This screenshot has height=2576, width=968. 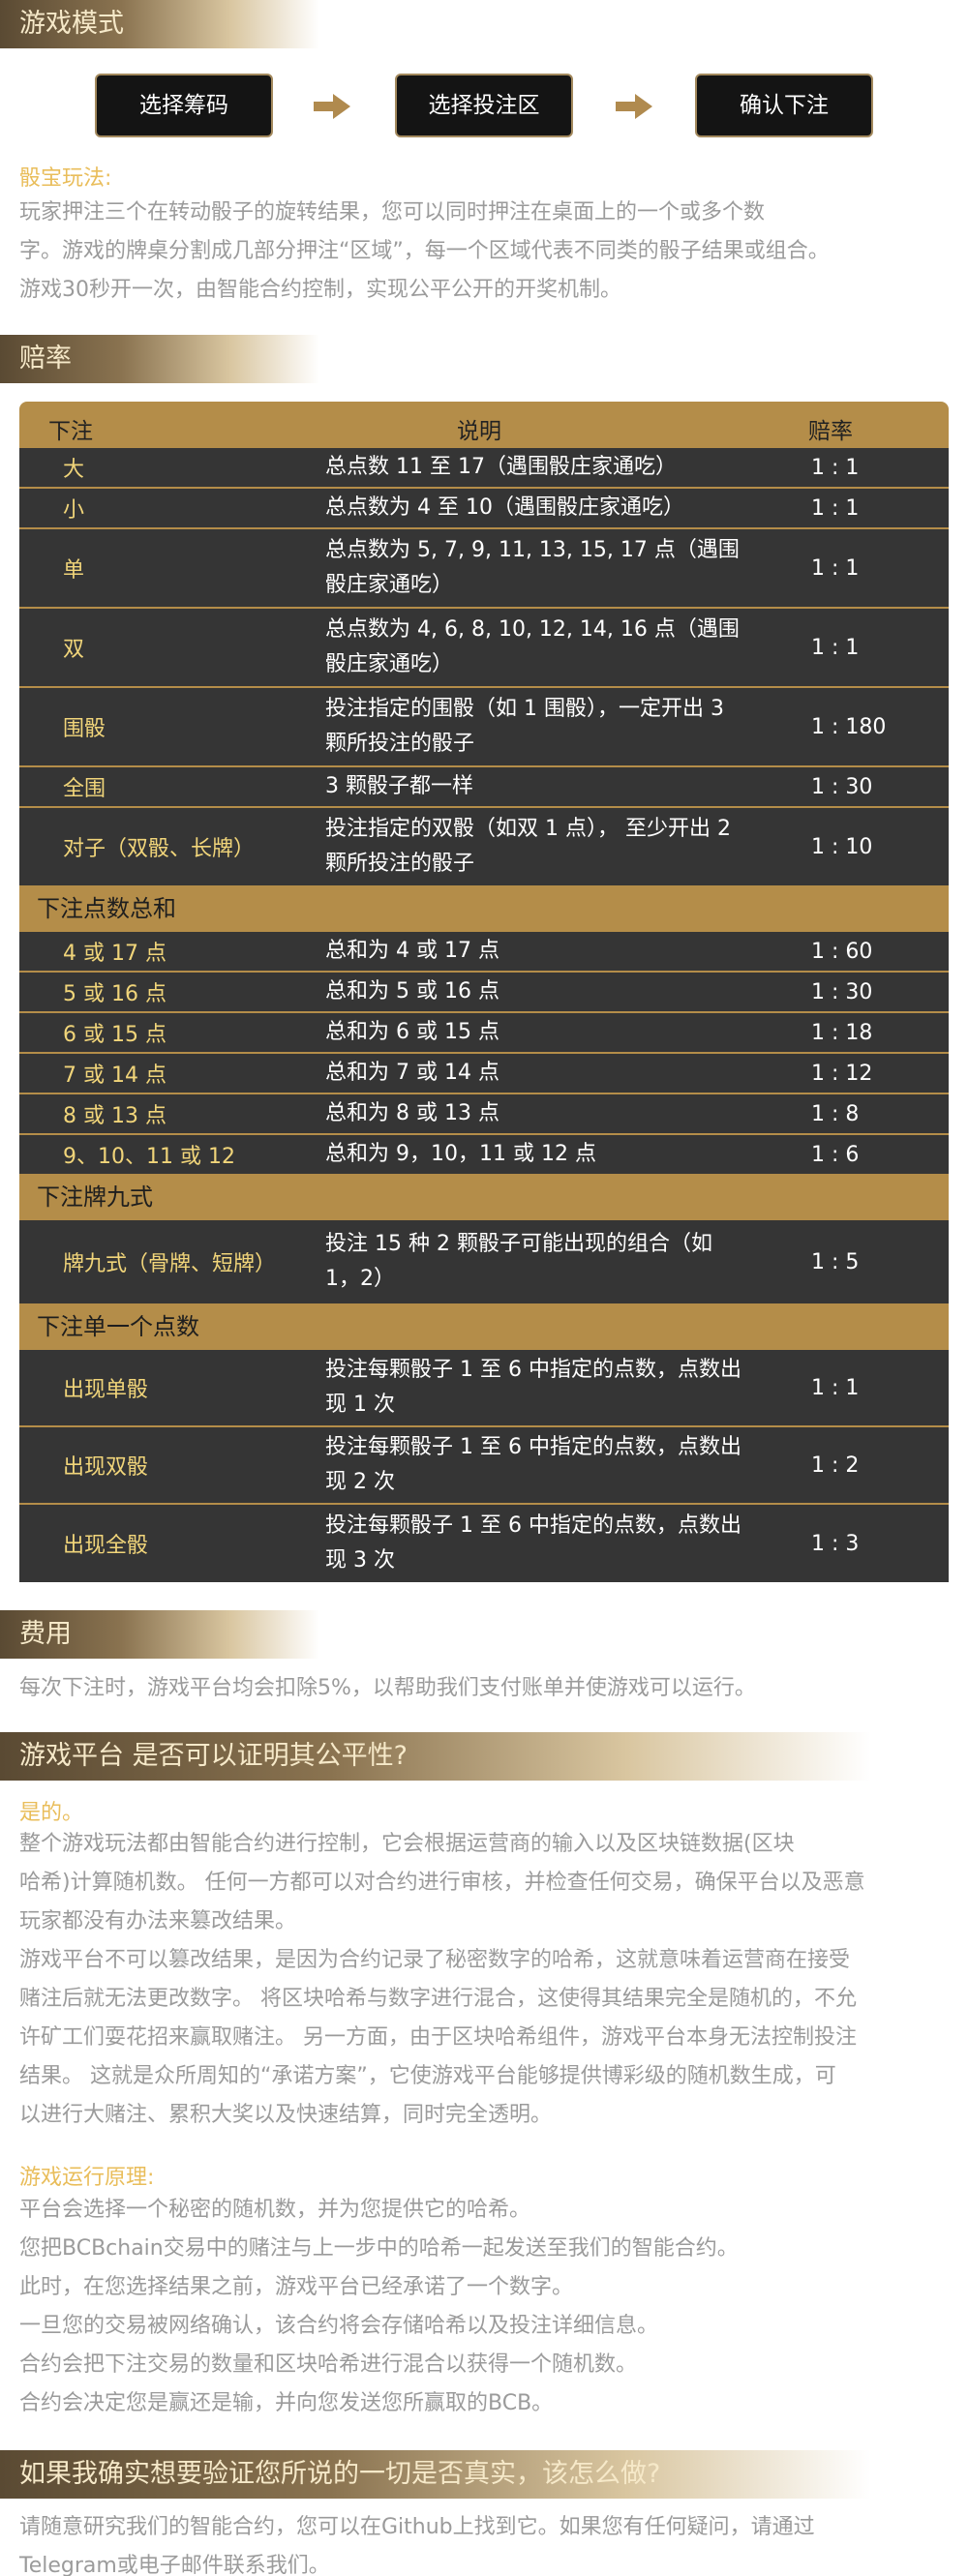 What do you see at coordinates (114, 1035) in the screenshot?
I see `cell-bet: 6 或 15 点` at bounding box center [114, 1035].